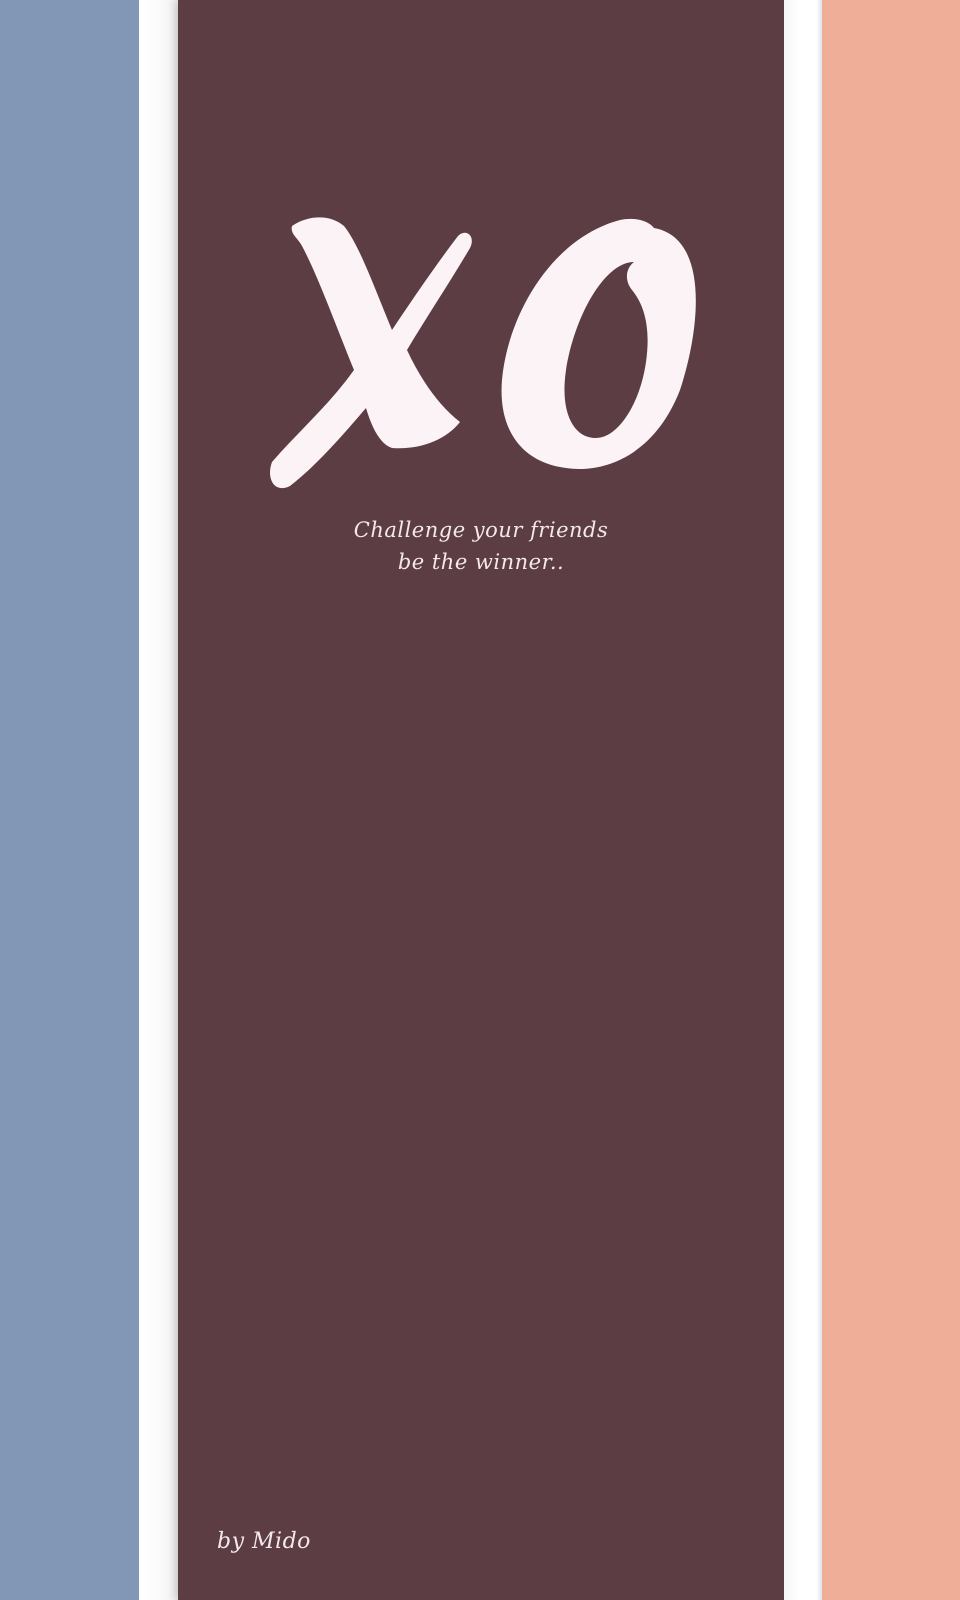 The width and height of the screenshot is (960, 1600). What do you see at coordinates (264, 1541) in the screenshot?
I see `author-credit: by Mido` at bounding box center [264, 1541].